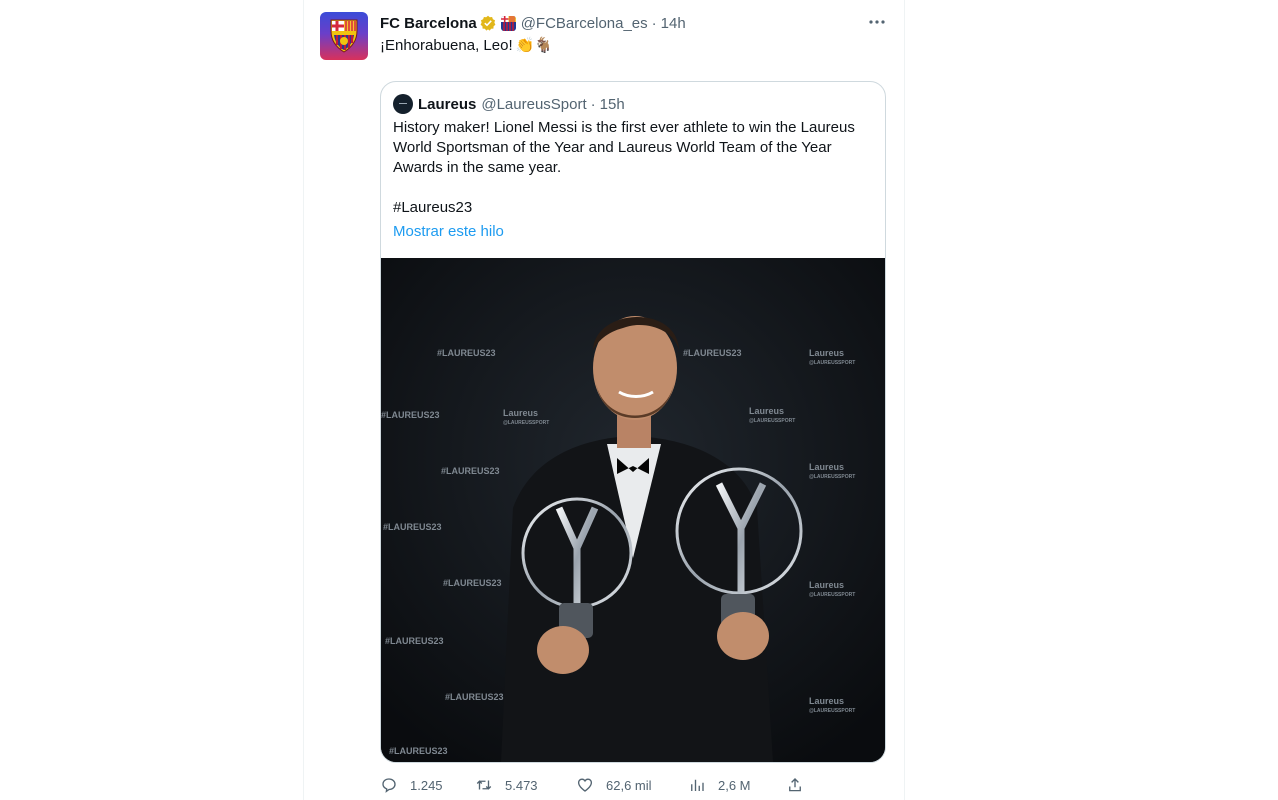 This screenshot has height=800, width=1278. I want to click on repost-button: 5.473, so click(506, 785).